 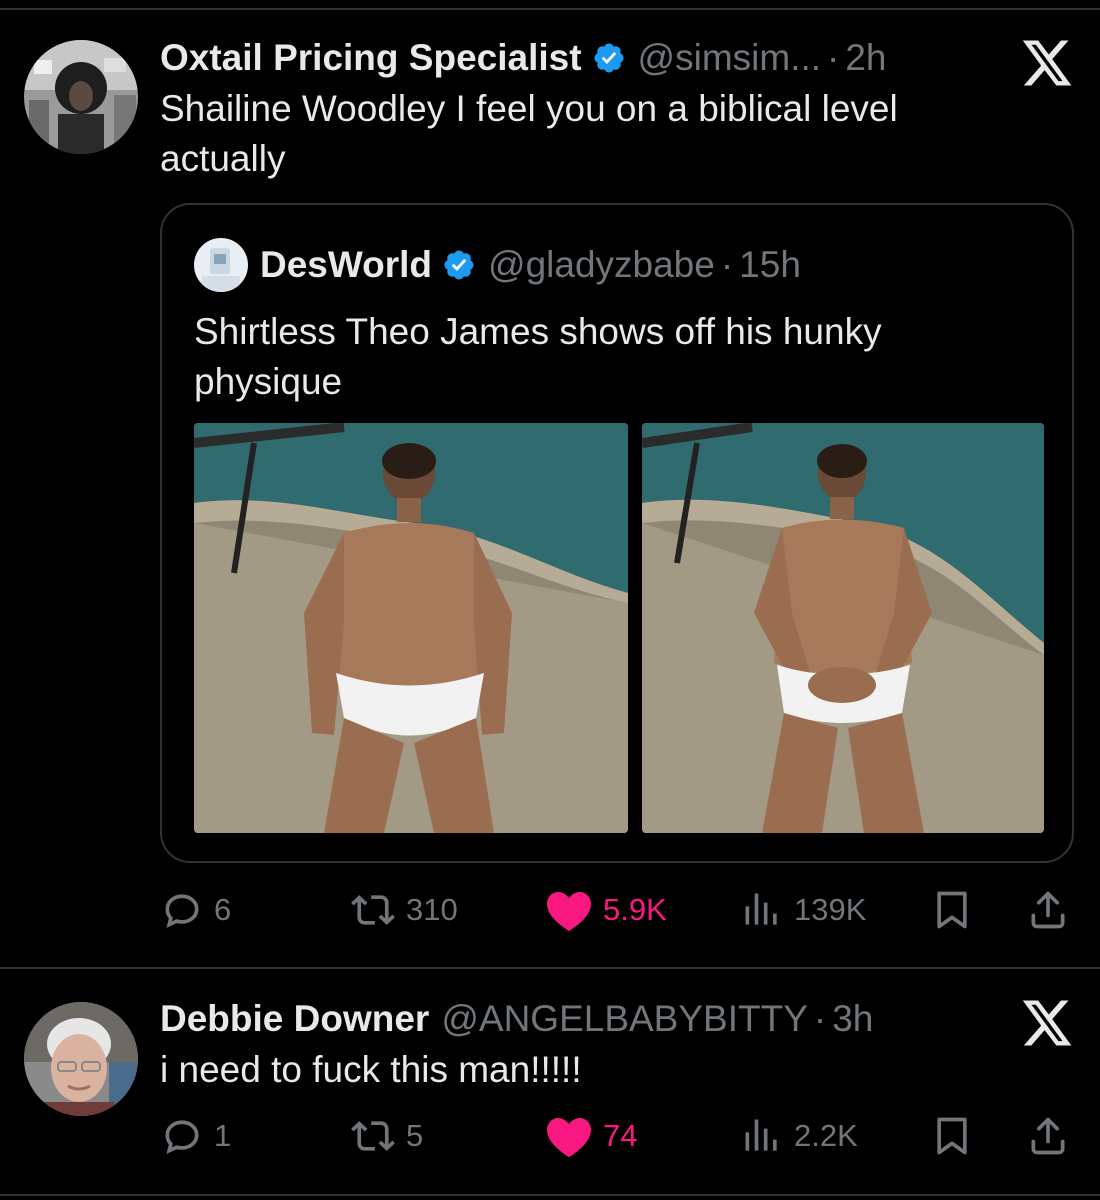 What do you see at coordinates (221, 265) in the screenshot?
I see `quote-avatar` at bounding box center [221, 265].